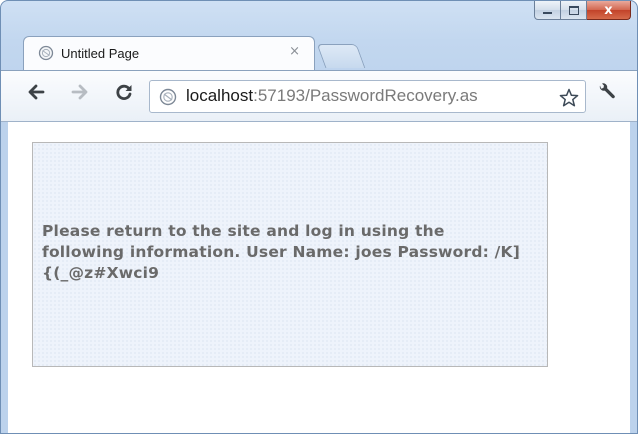 This screenshot has width=638, height=434. I want to click on reload-button, so click(124, 92).